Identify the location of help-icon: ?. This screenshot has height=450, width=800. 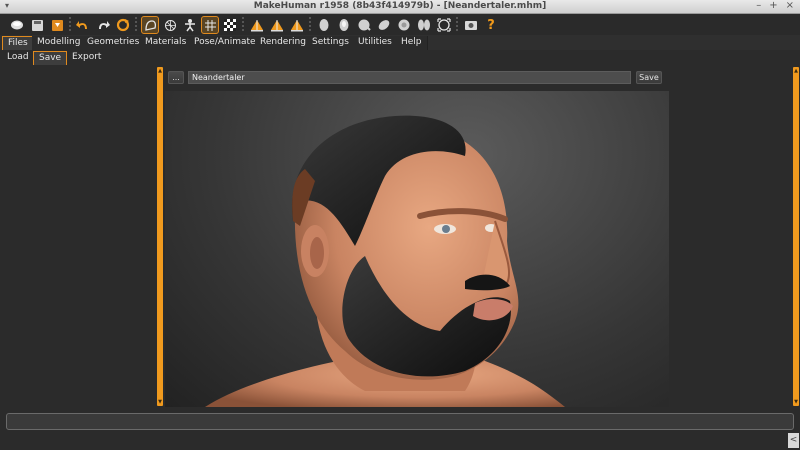
(491, 25).